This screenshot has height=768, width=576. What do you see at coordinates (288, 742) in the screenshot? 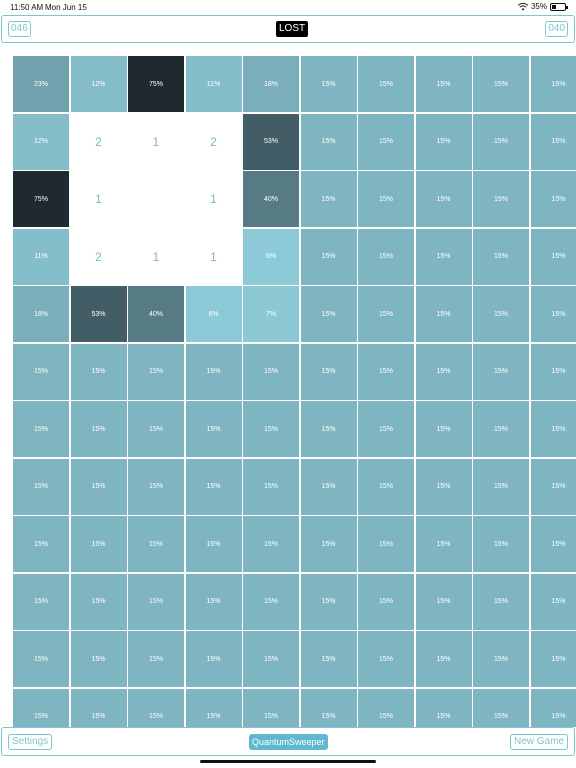
I see `app-title-button: QuantumSweeper` at bounding box center [288, 742].